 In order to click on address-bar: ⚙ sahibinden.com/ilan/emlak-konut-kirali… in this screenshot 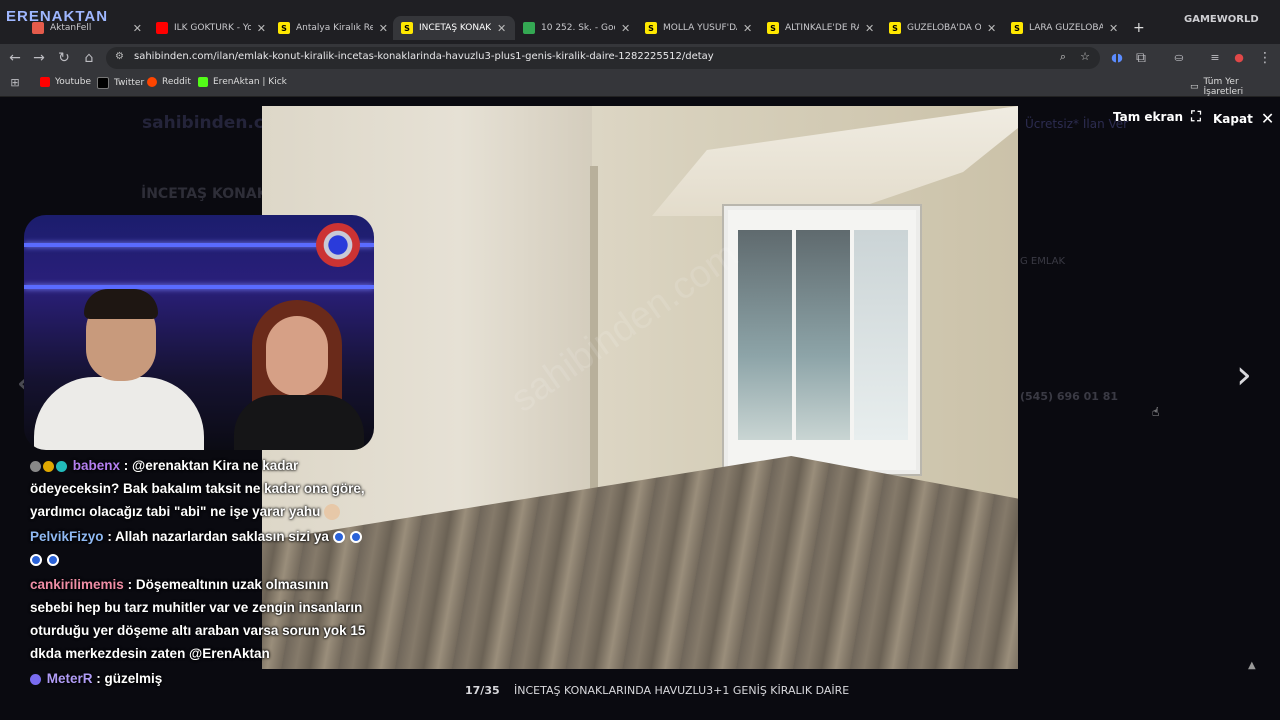, I will do `click(603, 58)`.